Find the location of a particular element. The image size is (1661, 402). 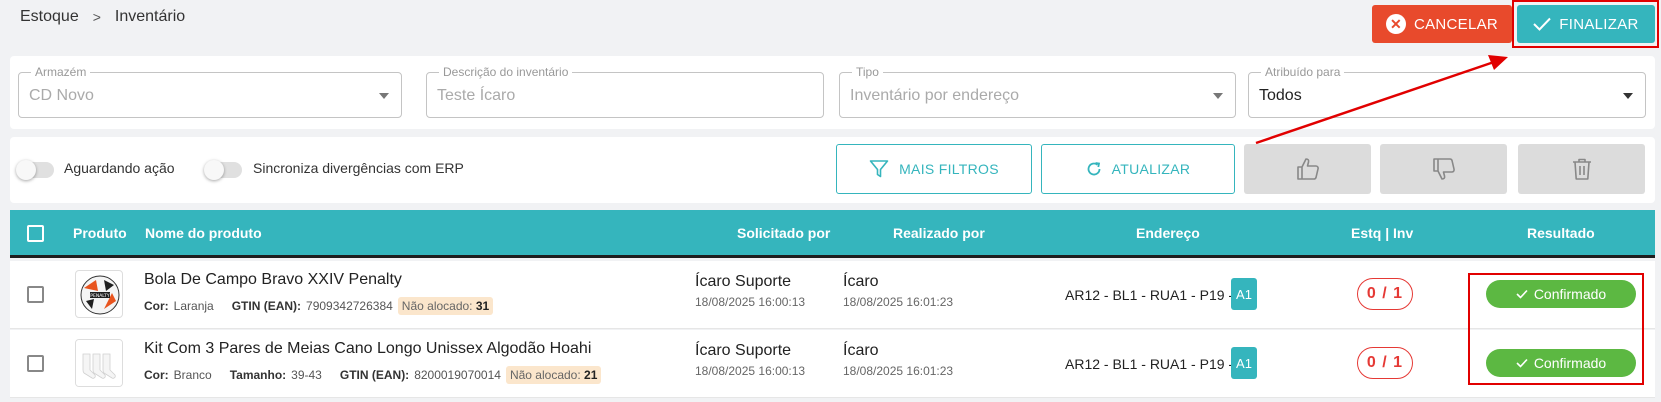

warehouse-select: Armazém CD Novo is located at coordinates (210, 91).